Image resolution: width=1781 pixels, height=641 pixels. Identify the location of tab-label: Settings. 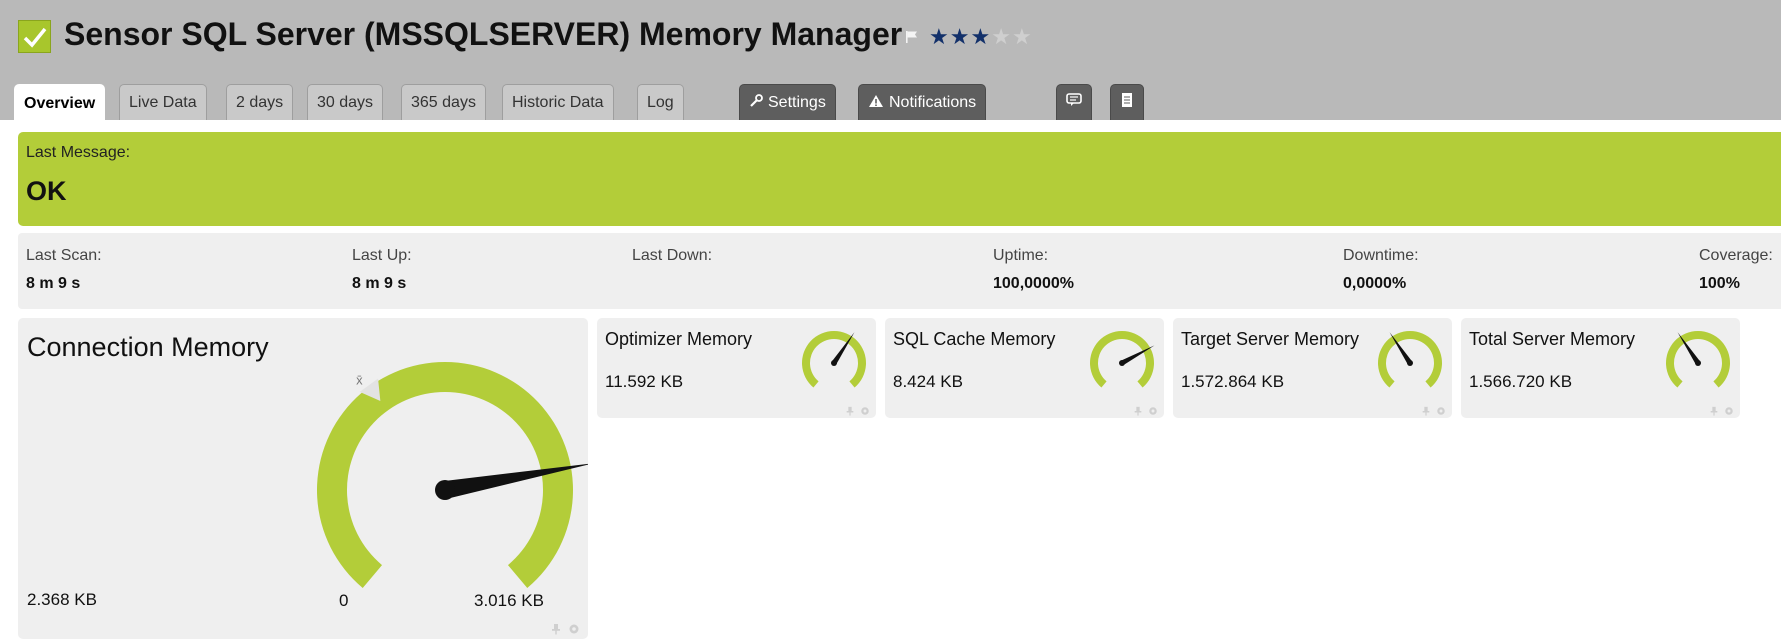
(797, 102).